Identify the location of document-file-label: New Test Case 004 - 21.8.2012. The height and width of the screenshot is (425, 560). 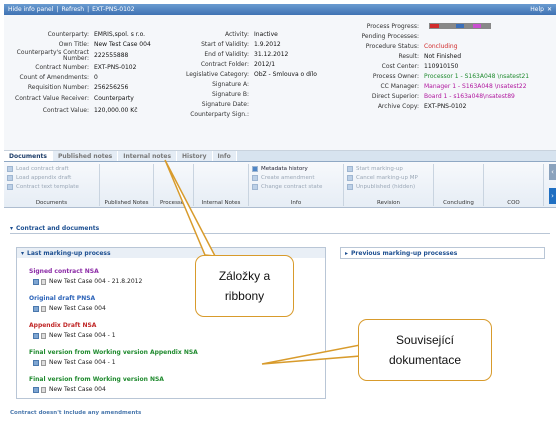
(96, 281).